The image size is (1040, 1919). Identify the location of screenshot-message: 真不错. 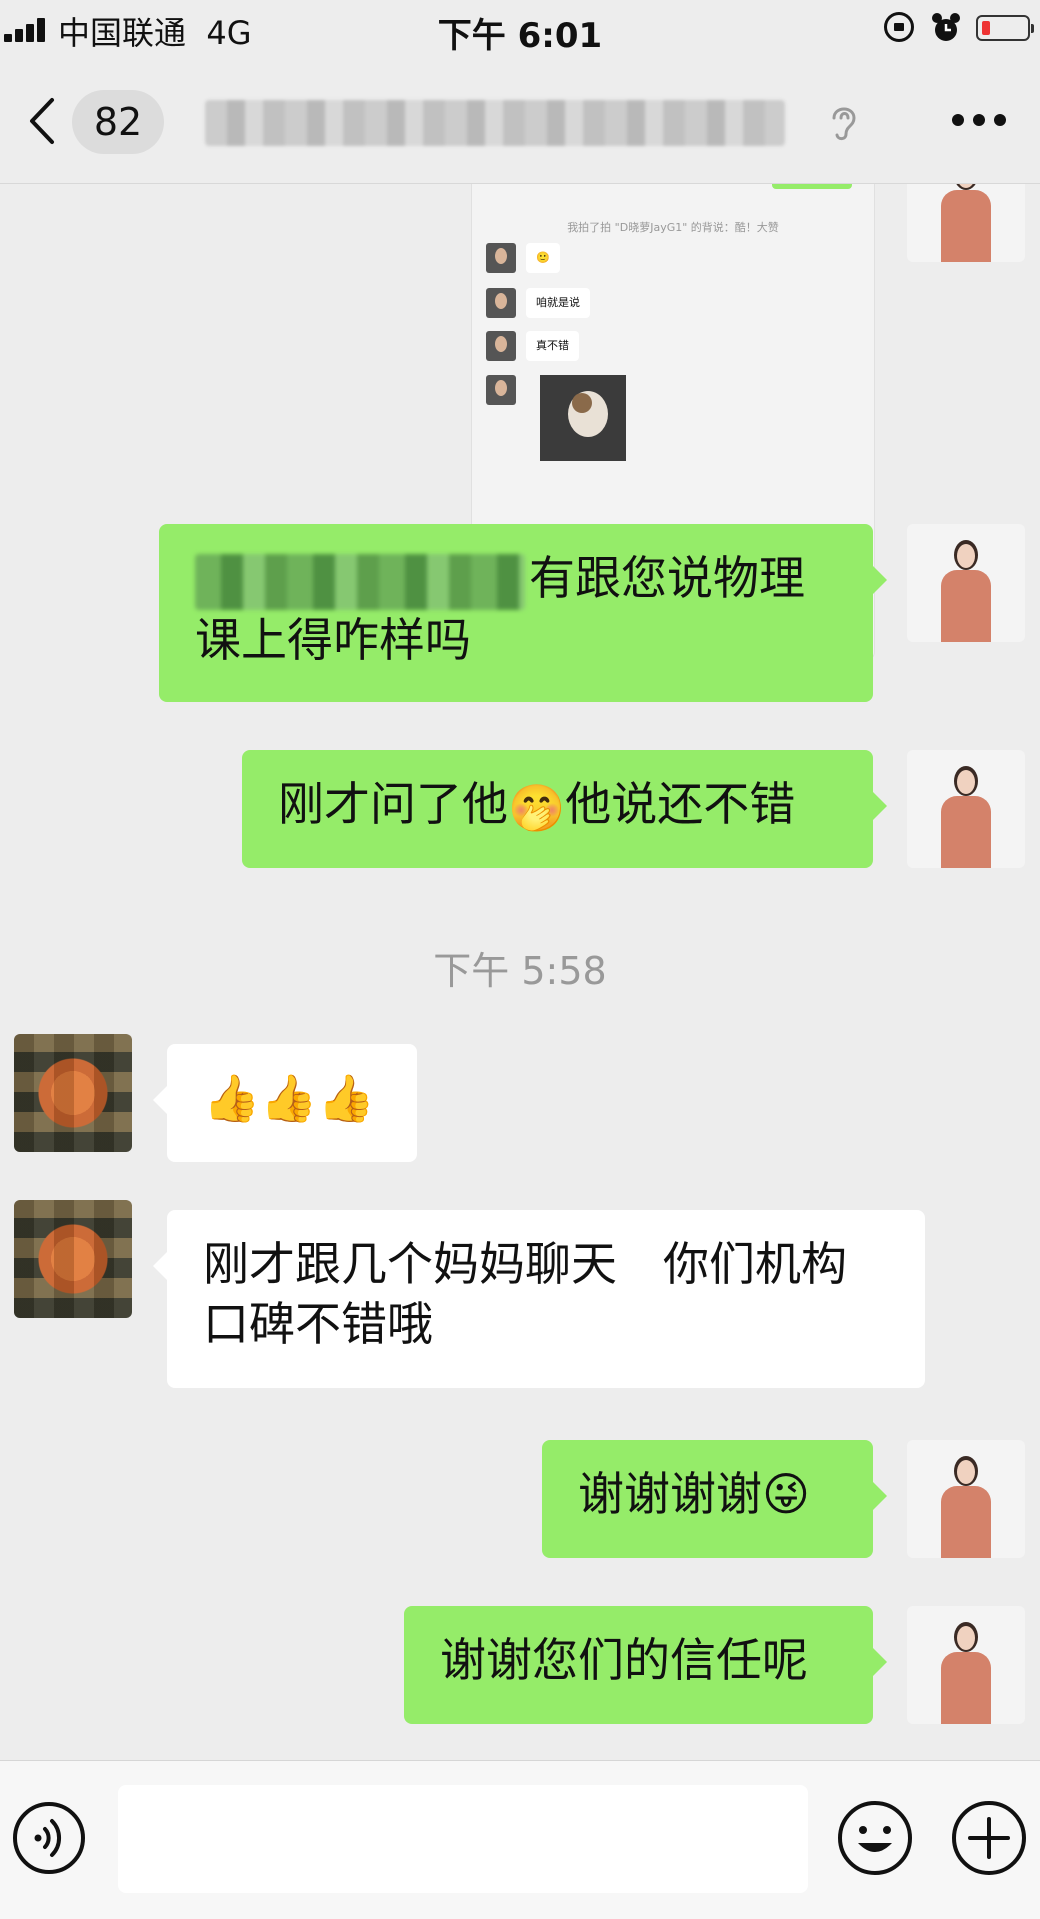
(552, 346).